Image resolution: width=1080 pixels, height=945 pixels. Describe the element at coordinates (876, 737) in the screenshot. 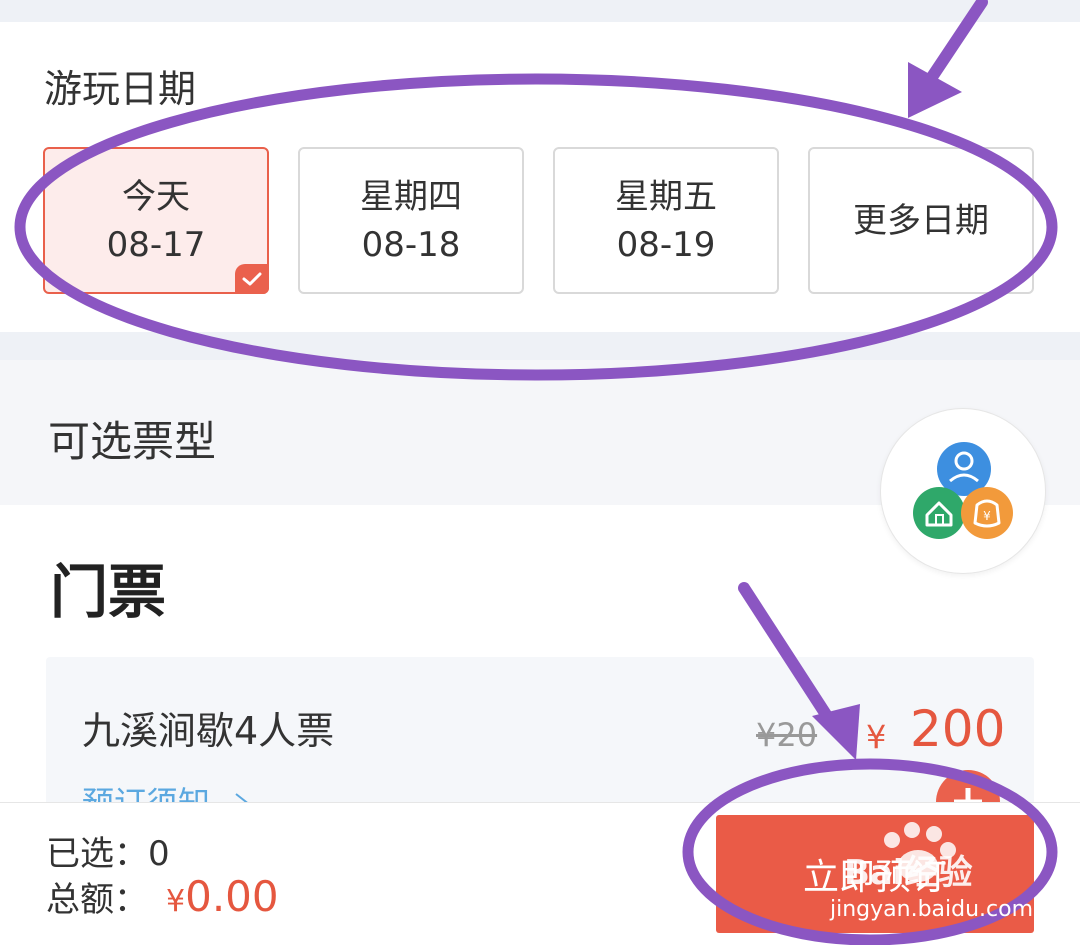

I see `ticket-price-symbol: ¥` at that location.